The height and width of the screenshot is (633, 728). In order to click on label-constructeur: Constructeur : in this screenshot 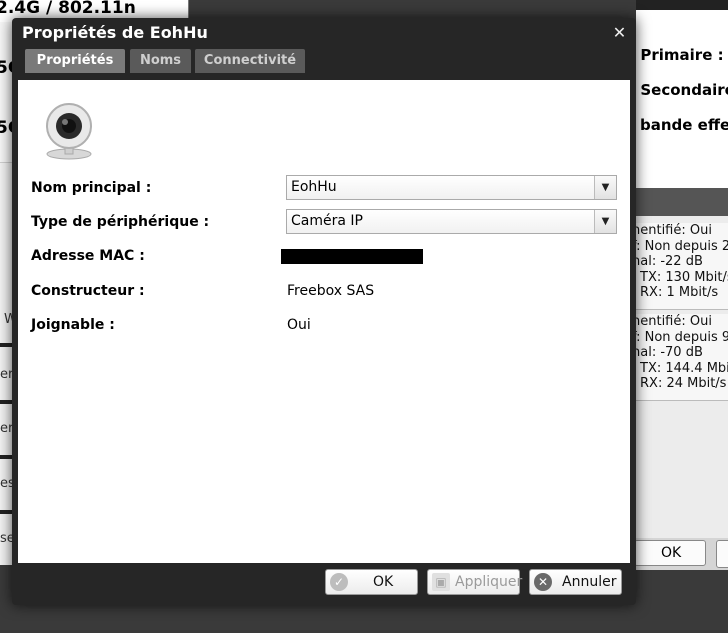, I will do `click(88, 291)`.